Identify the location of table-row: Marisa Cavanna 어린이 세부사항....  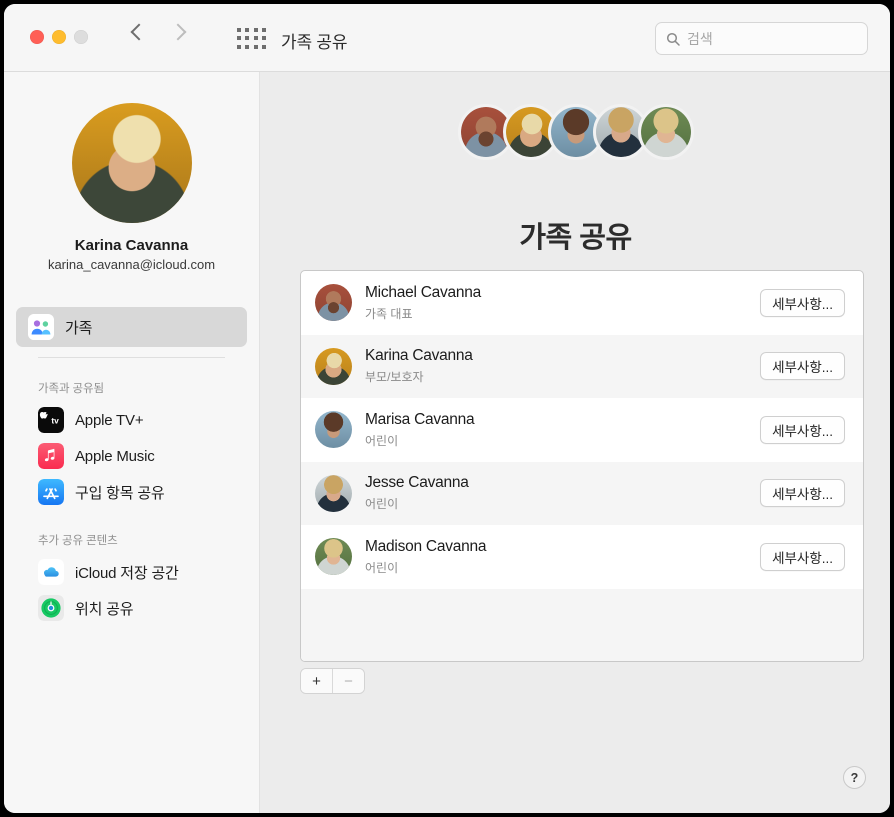
(582, 430).